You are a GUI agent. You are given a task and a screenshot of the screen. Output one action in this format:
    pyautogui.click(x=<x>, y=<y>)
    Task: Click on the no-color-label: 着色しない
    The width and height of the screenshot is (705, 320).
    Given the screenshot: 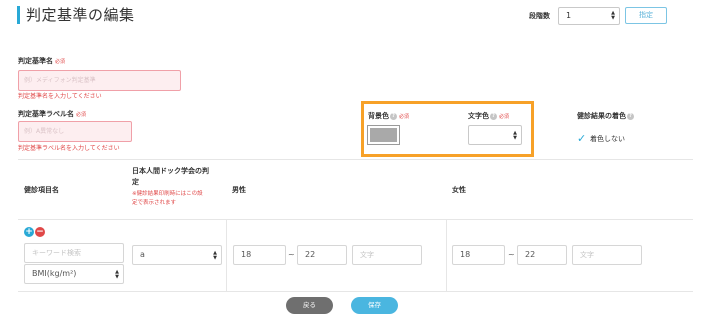 What is the action you would take?
    pyautogui.click(x=607, y=139)
    